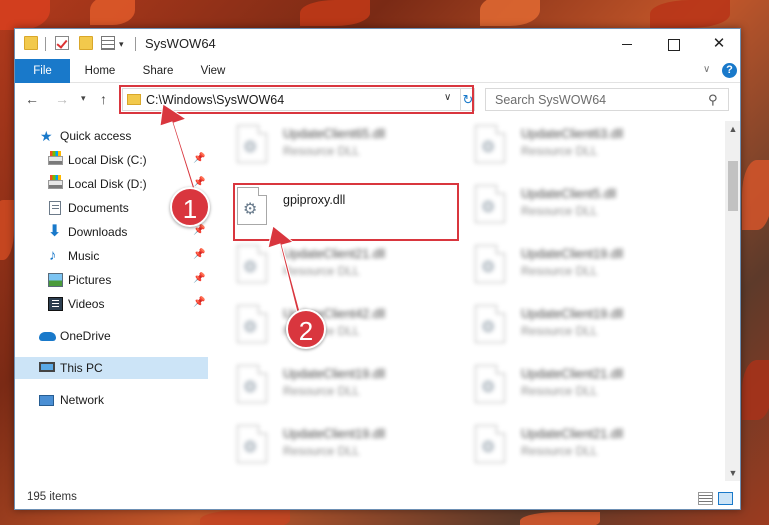  Describe the element at coordinates (111, 280) in the screenshot. I see `sidebar-item-pictures: Pictures 📌` at that location.